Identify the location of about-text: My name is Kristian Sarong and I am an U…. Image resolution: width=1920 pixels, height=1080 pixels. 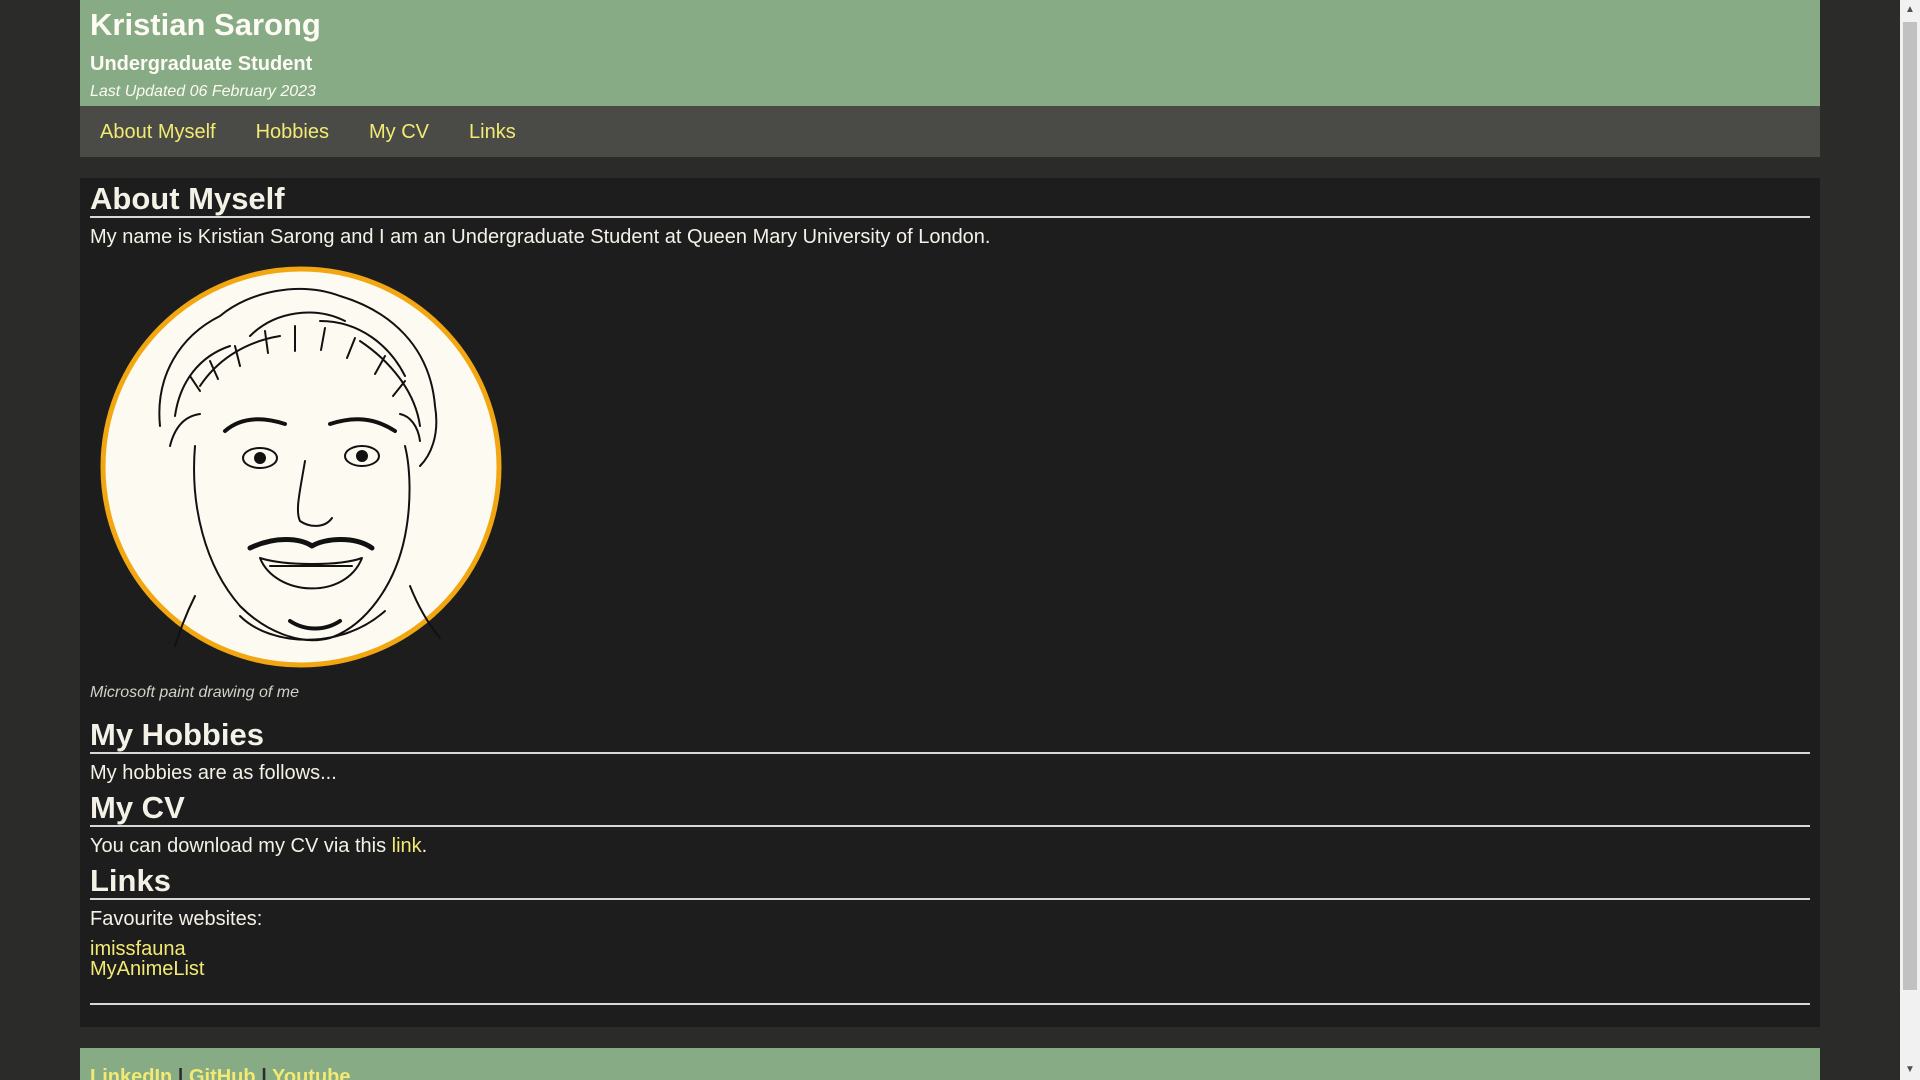
(540, 237).